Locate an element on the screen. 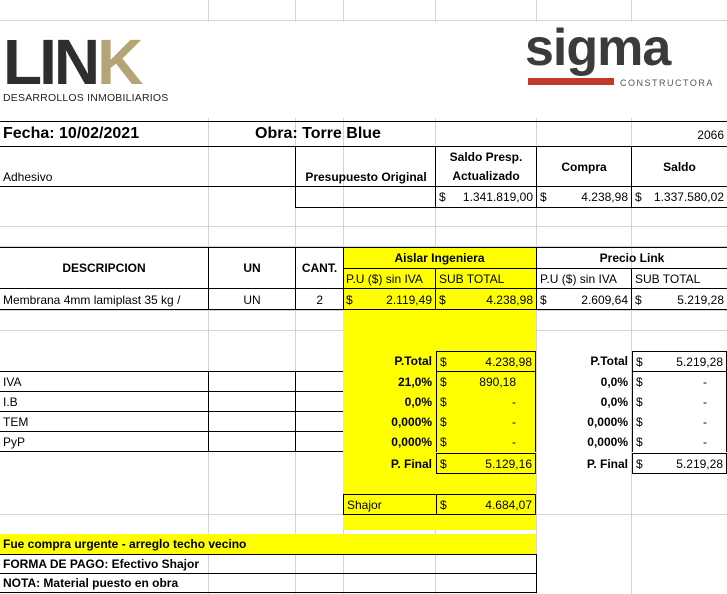 The image size is (727, 594). compra-header: Compra is located at coordinates (584, 166).